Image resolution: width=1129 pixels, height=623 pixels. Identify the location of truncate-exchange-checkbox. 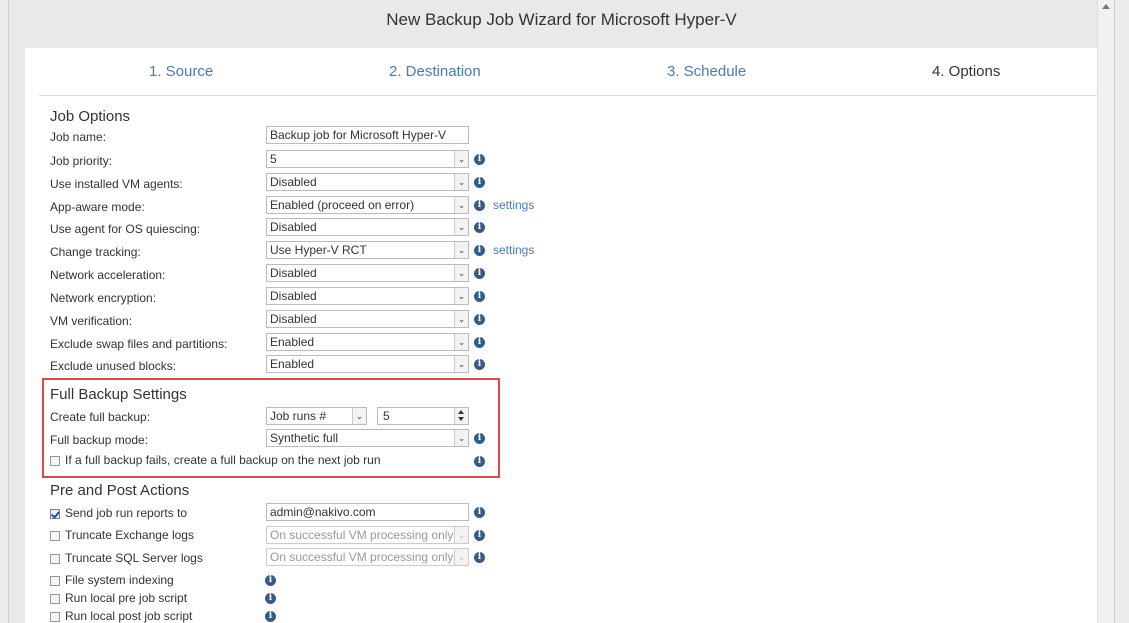
(55, 536).